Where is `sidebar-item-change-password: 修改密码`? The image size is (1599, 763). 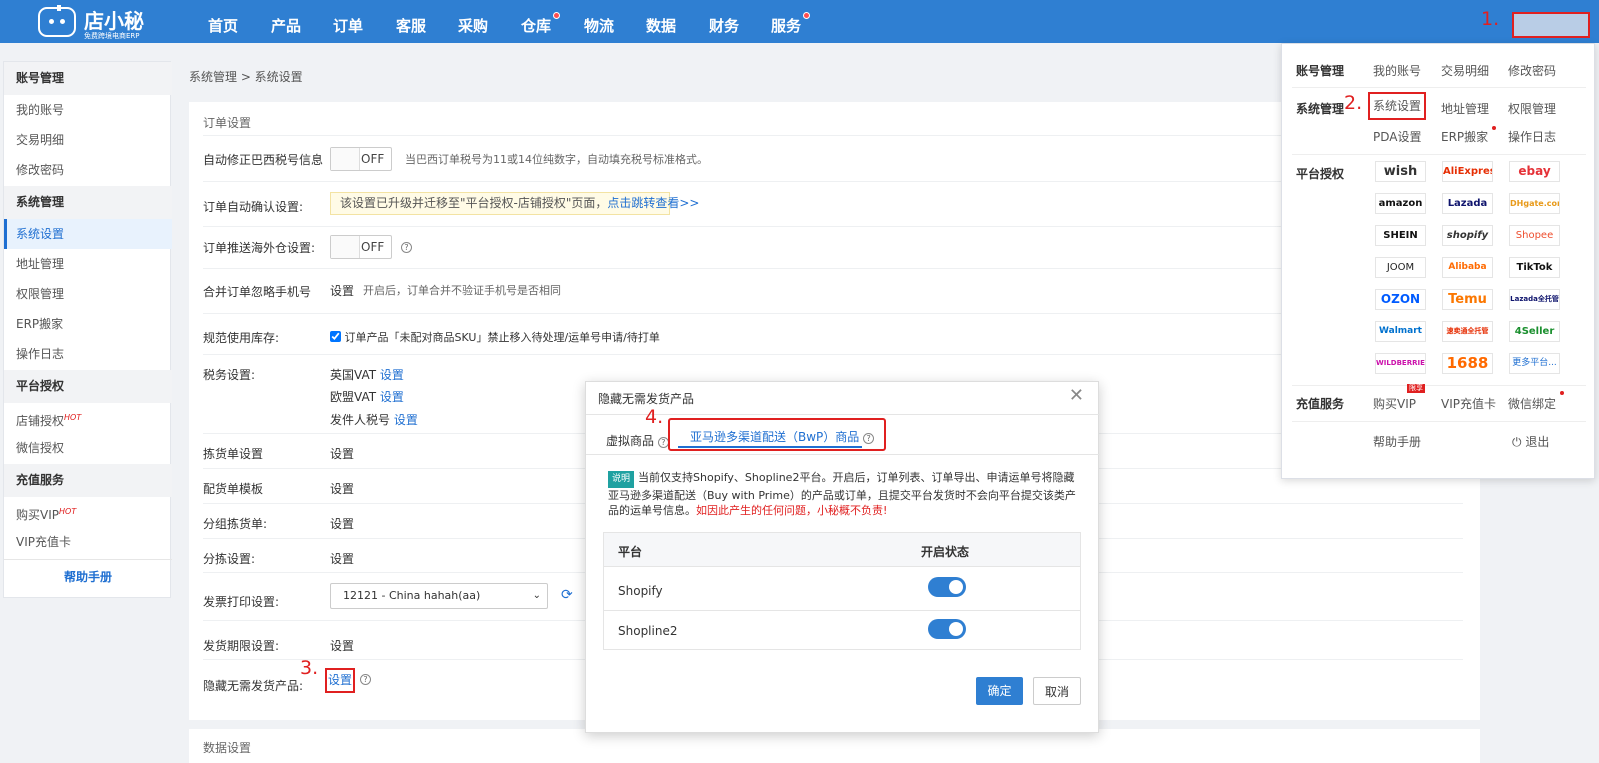
sidebar-item-change-password: 修改密码 is located at coordinates (88, 170).